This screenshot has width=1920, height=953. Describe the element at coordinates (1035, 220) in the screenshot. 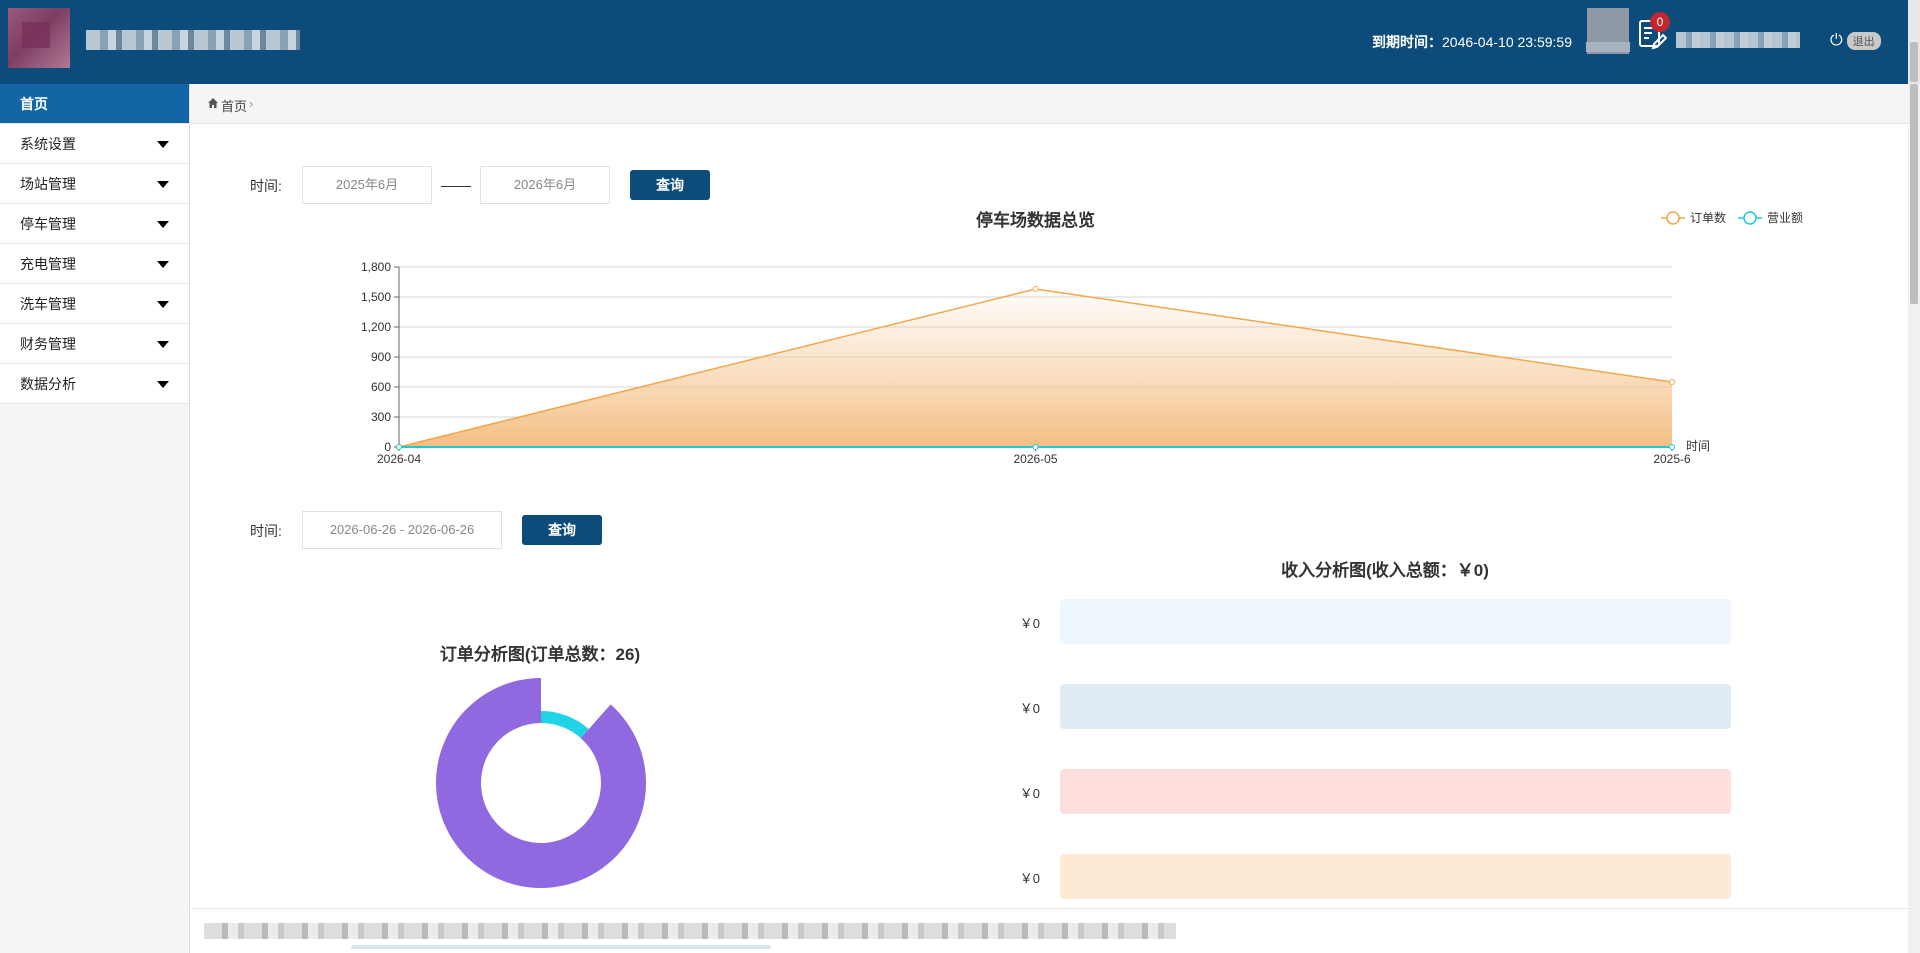

I see `chart-title: 停车场数据总览` at that location.